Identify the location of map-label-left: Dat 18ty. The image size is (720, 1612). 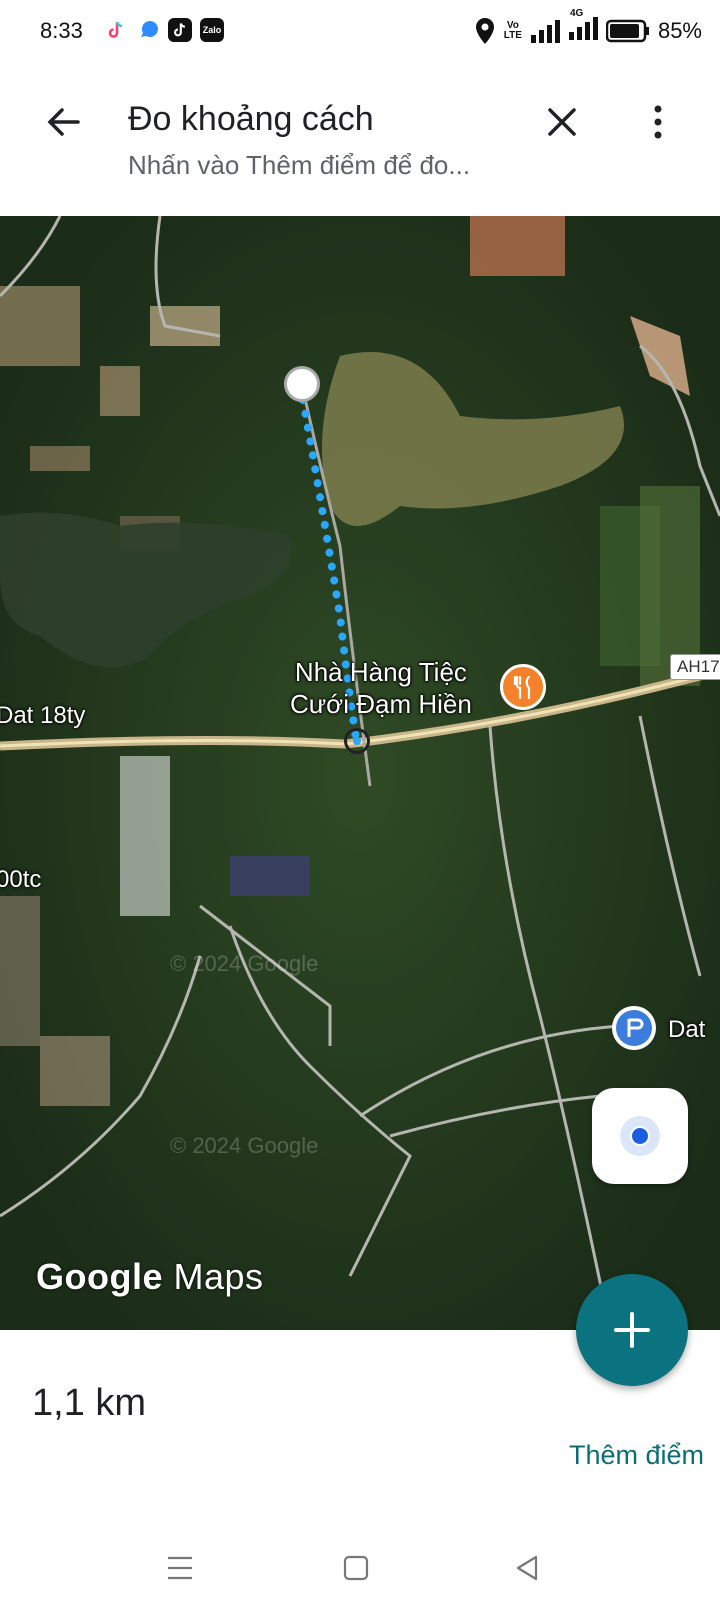
(43, 715).